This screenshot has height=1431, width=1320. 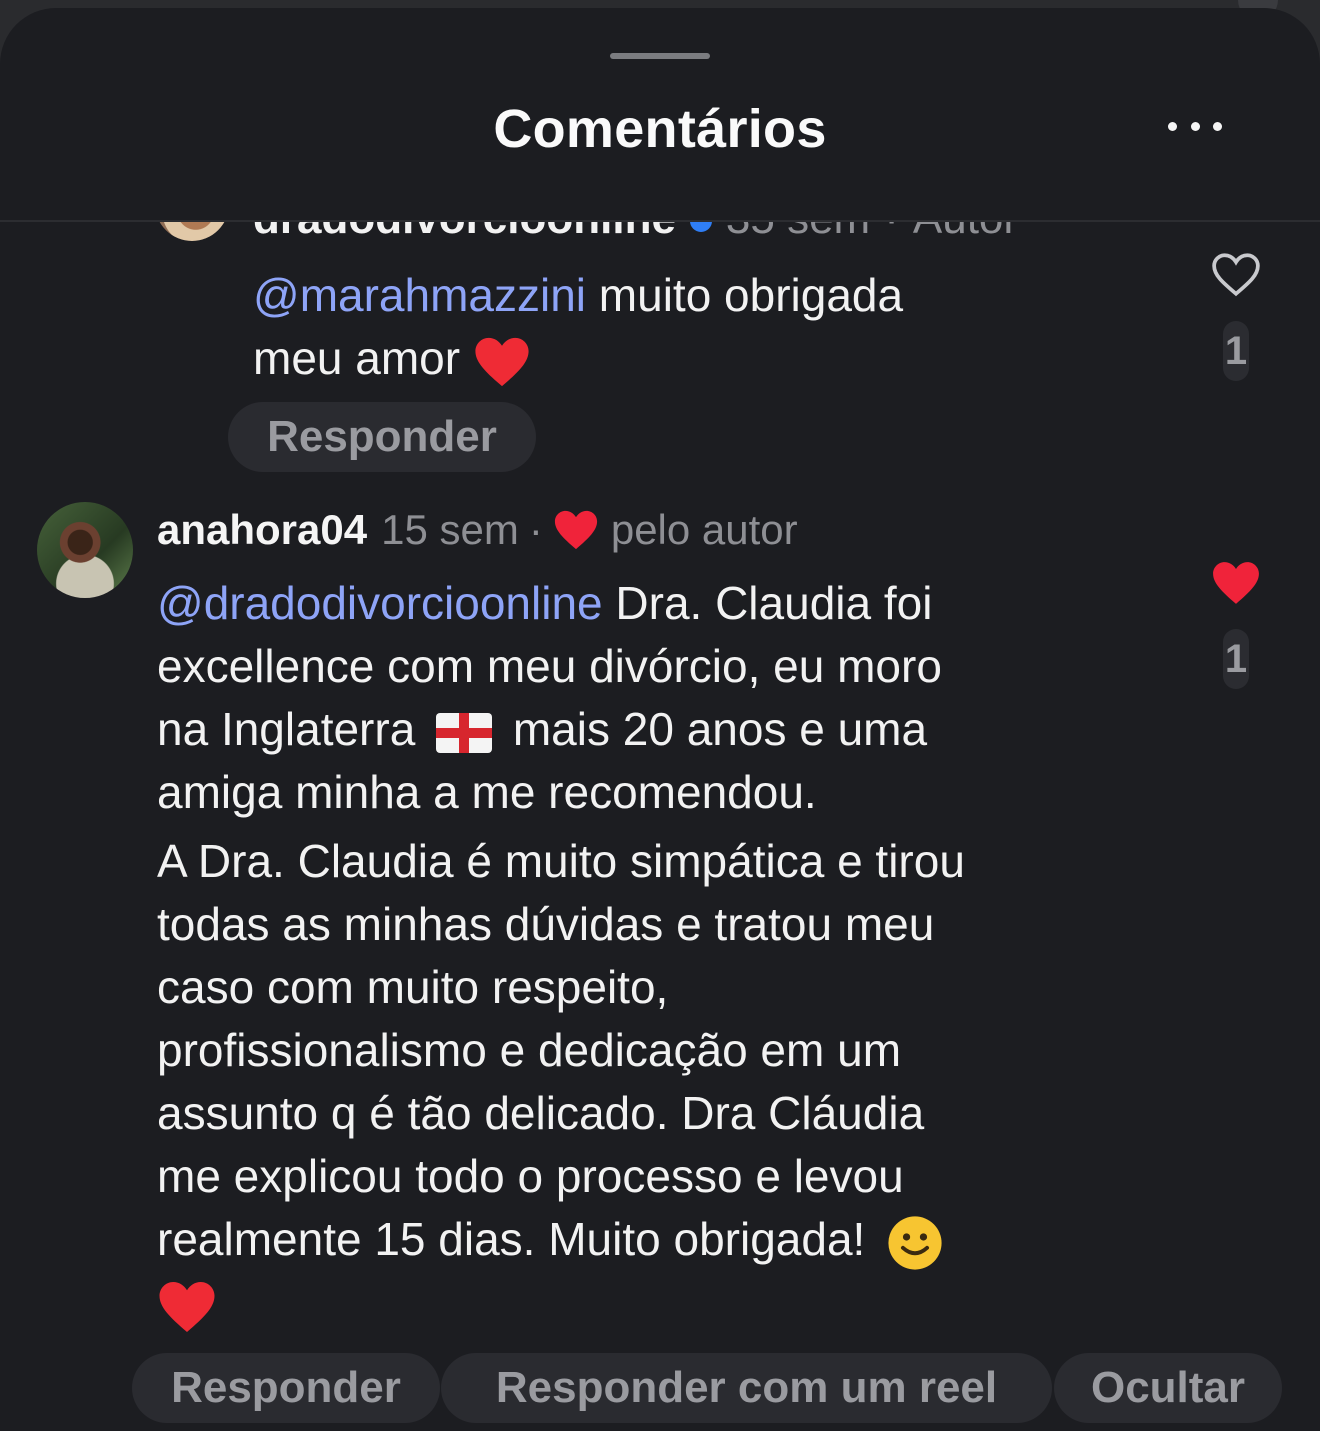 I want to click on comment-text-line: profissionalismo e dedicação em um, so click(x=529, y=1050).